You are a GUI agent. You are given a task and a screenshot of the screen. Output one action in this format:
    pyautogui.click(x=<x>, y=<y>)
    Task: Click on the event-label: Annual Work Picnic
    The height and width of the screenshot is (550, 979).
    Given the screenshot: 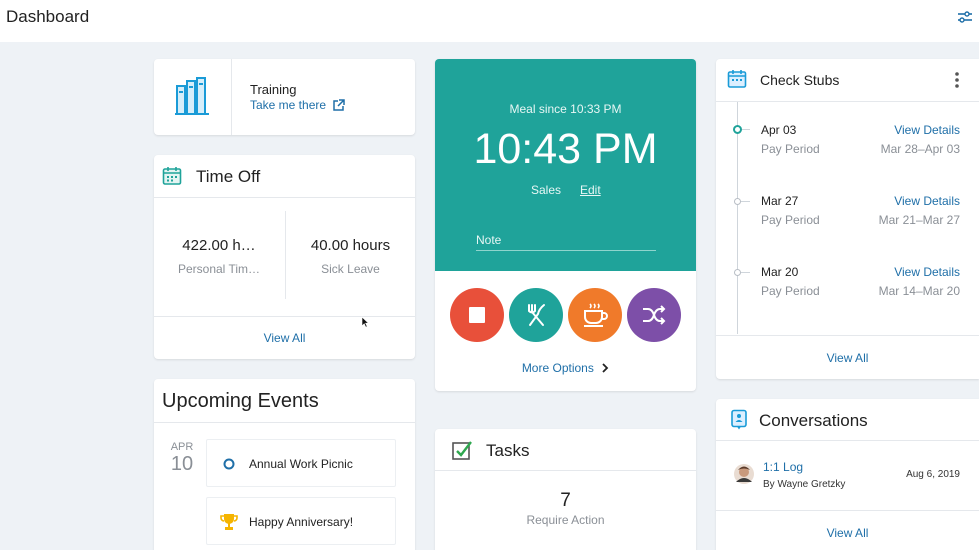 What is the action you would take?
    pyautogui.click(x=301, y=464)
    